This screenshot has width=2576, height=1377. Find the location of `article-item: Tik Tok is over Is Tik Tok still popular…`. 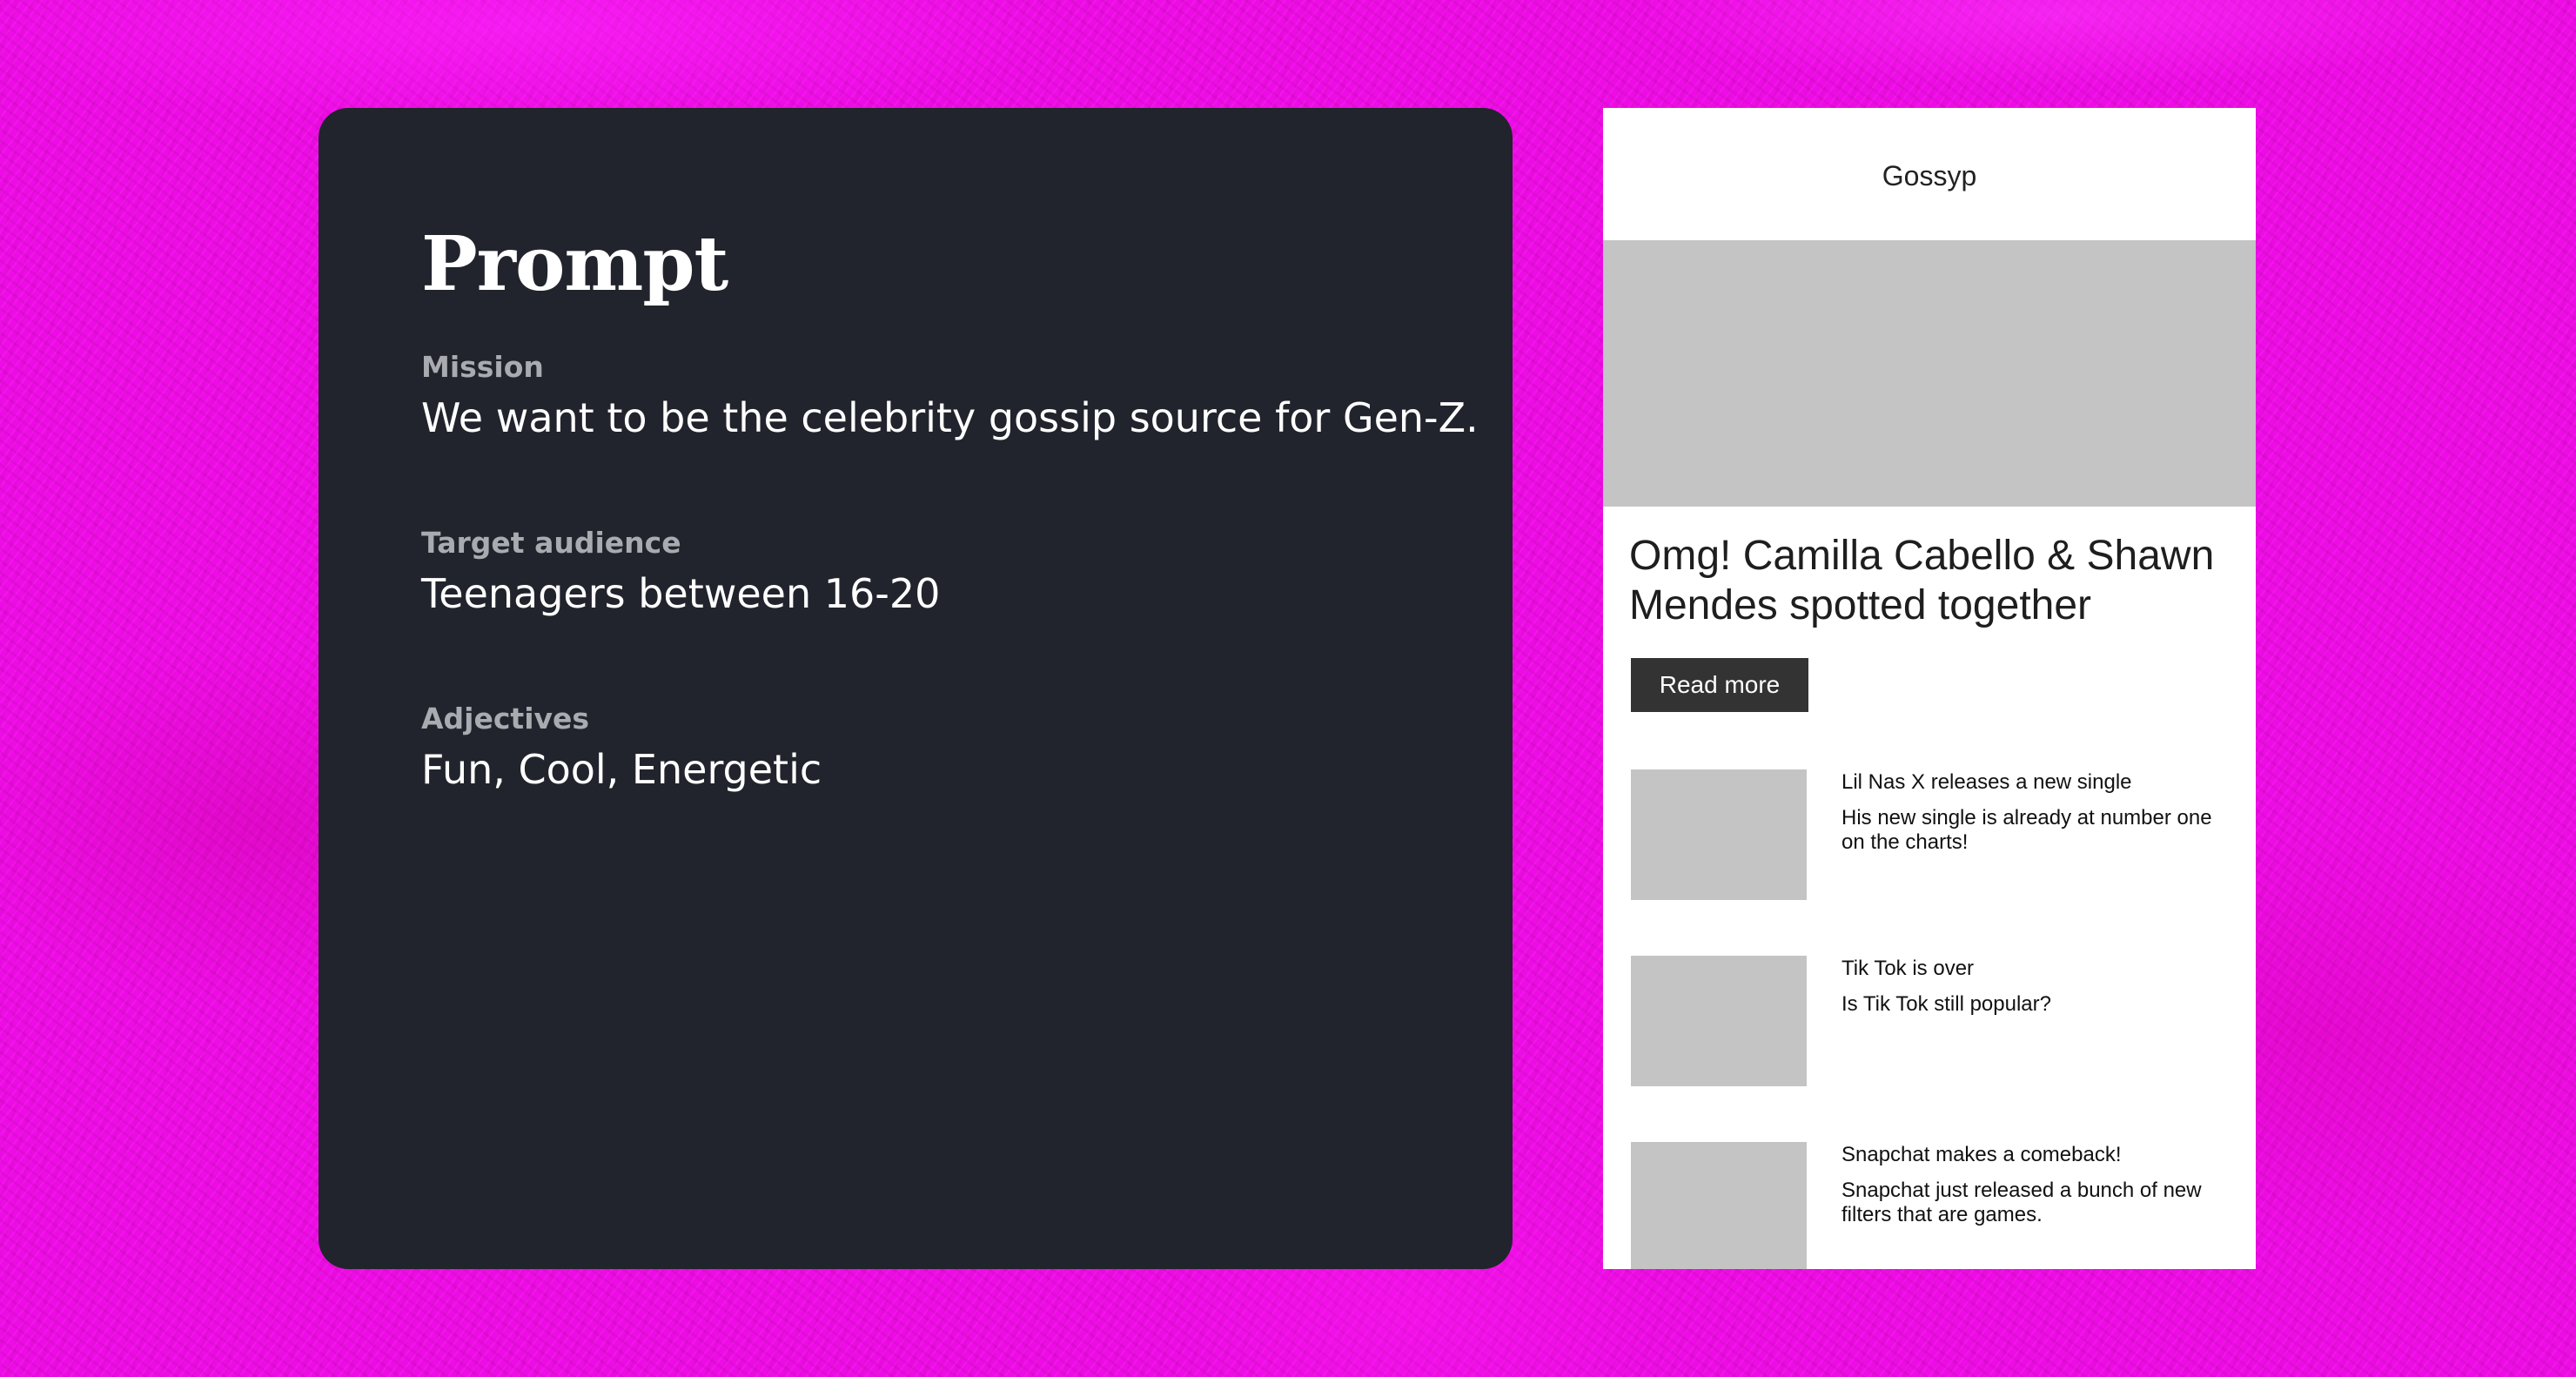

article-item: Tik Tok is over Is Tik Tok still popular… is located at coordinates (1930, 1049).